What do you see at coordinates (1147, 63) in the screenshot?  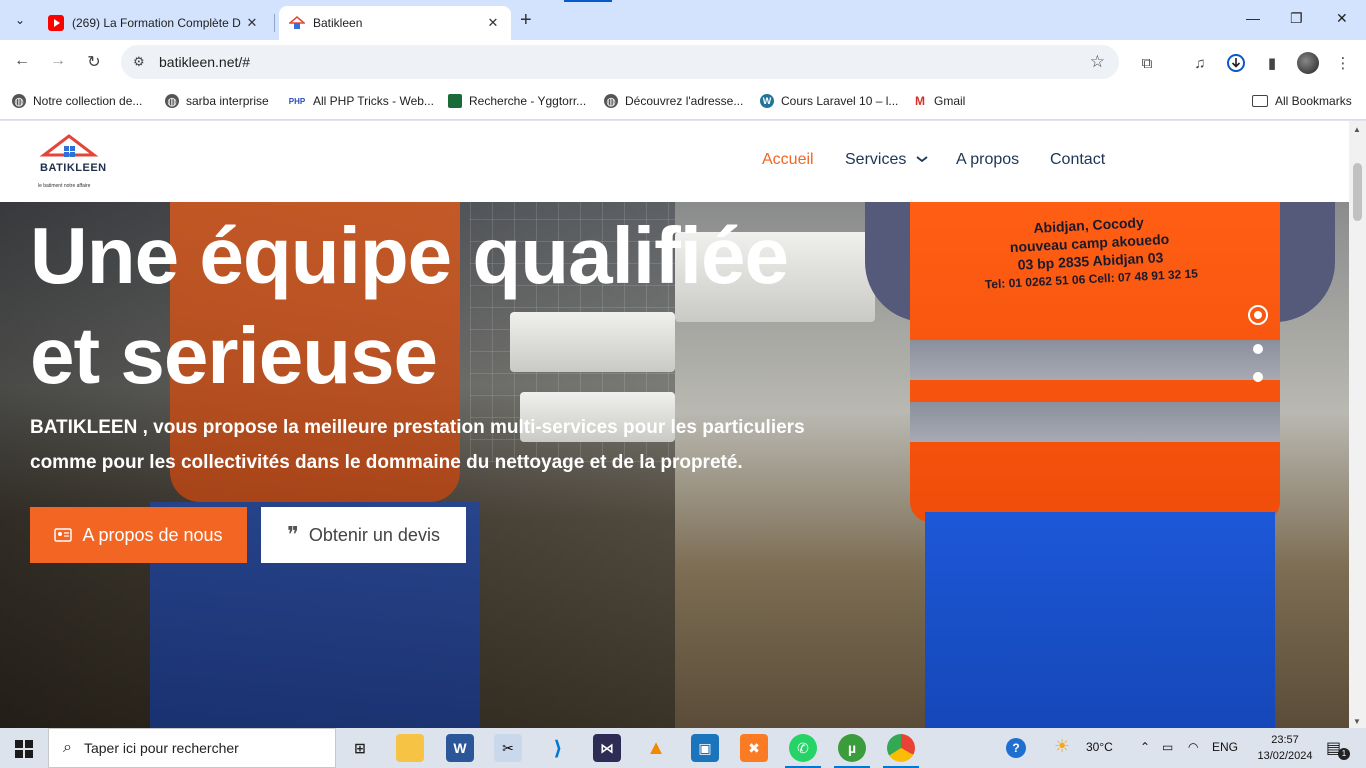 I see `extensions-icon: ⧉` at bounding box center [1147, 63].